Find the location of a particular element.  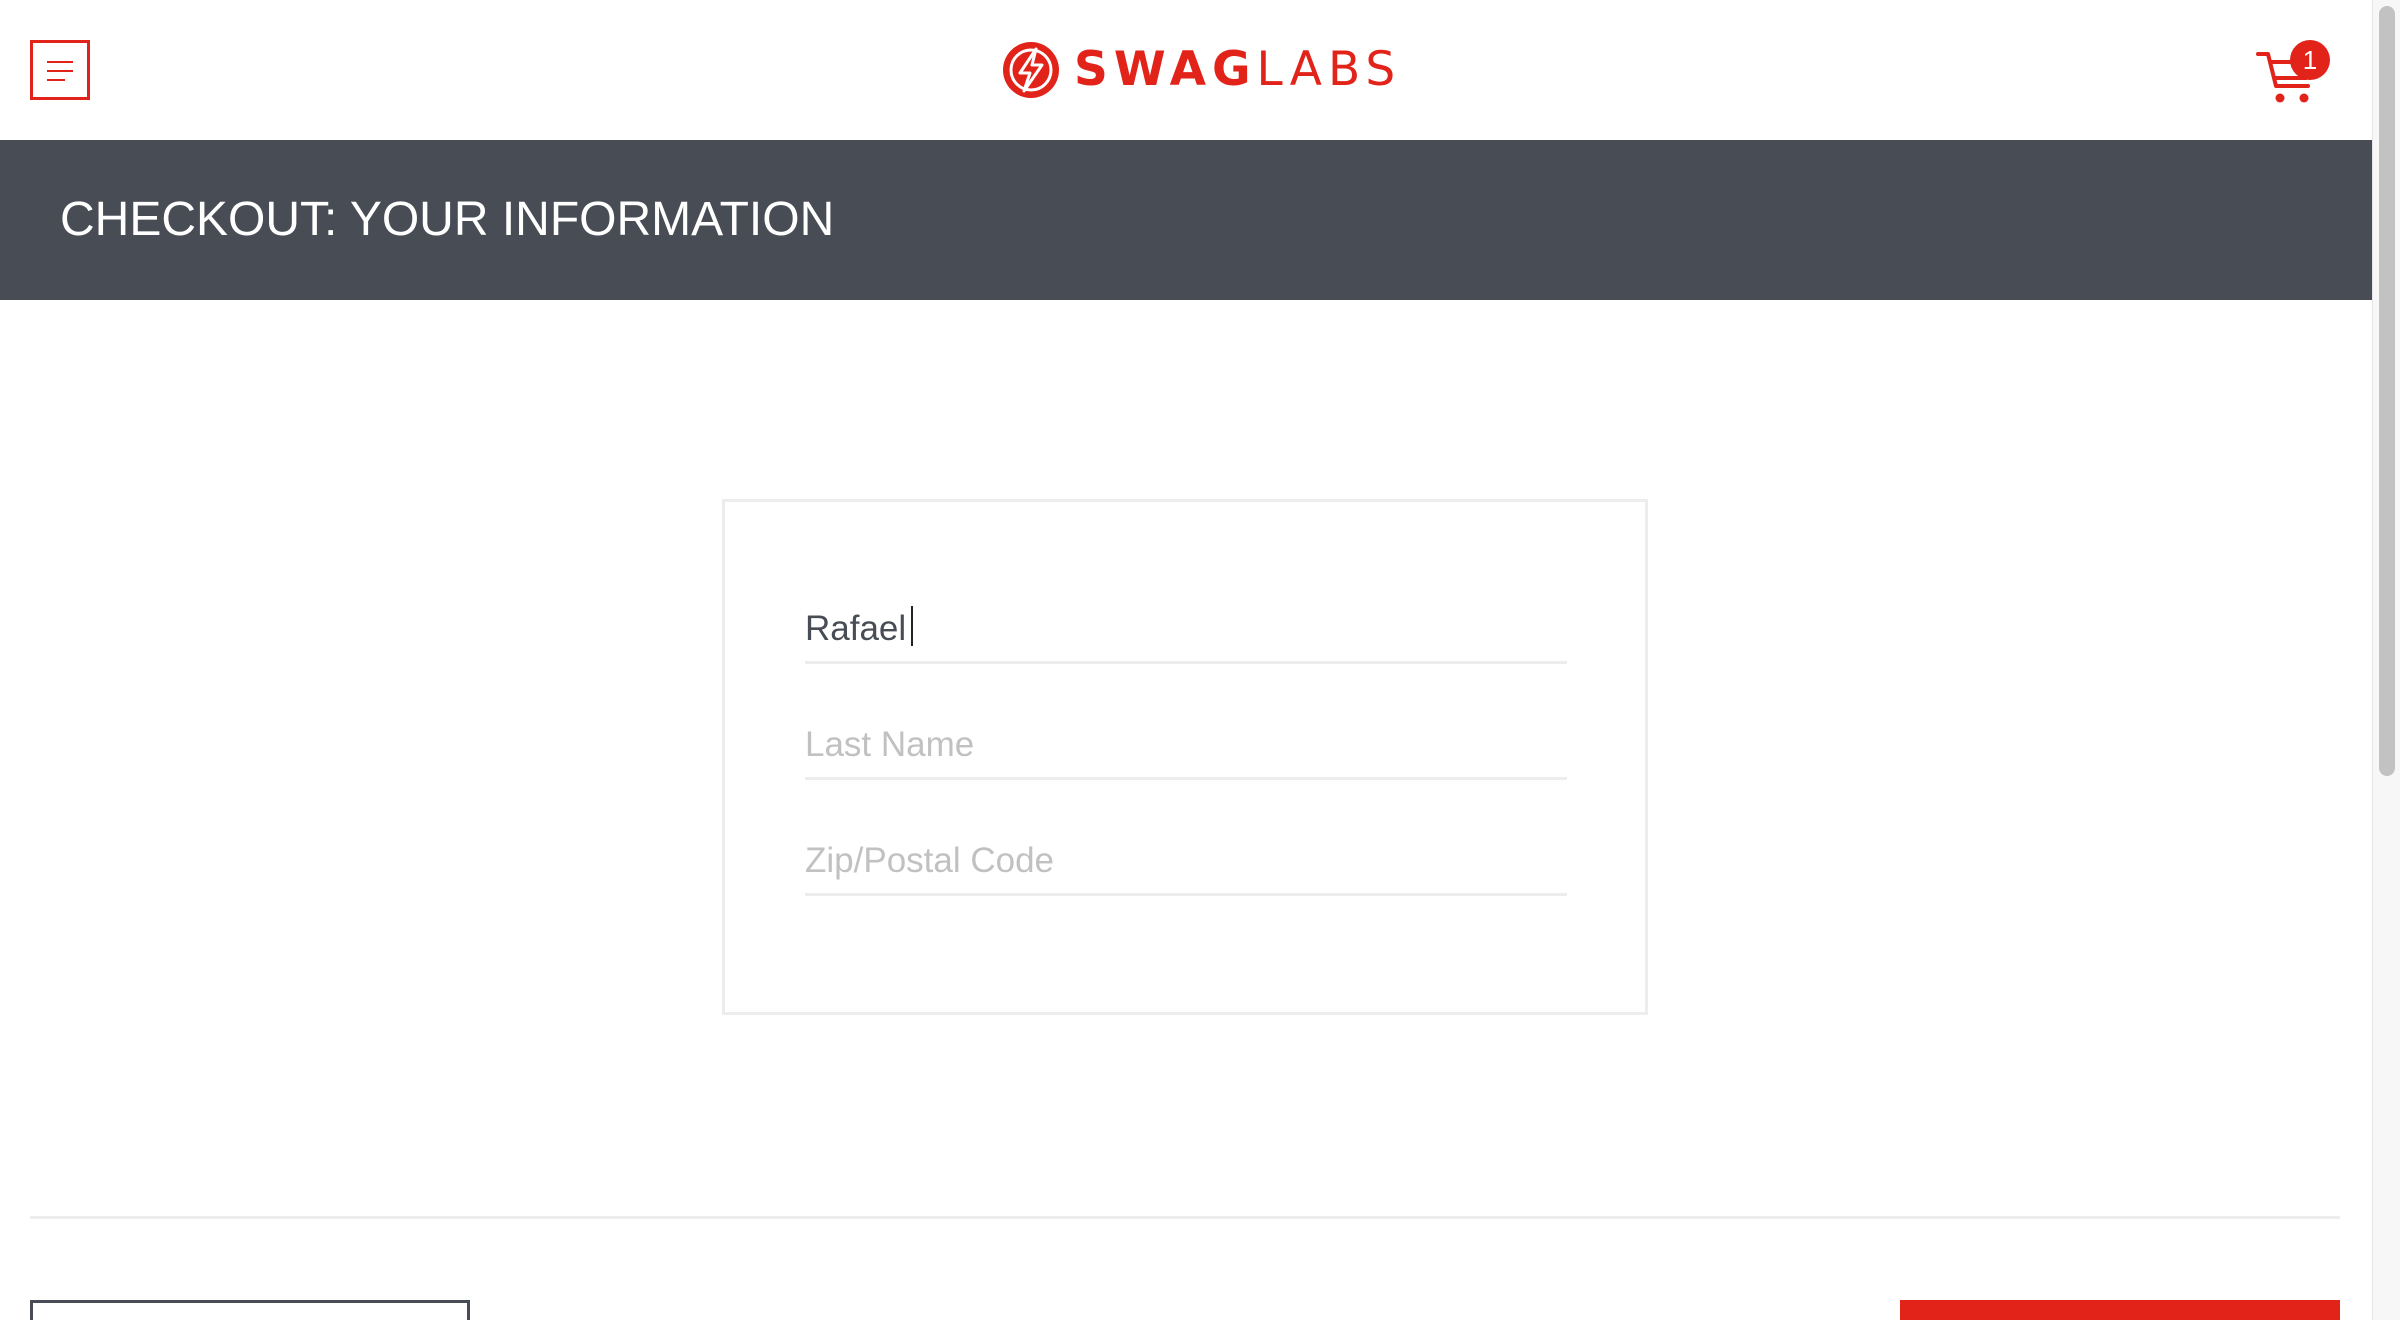

vertical-scrollbar is located at coordinates (2386, 660).